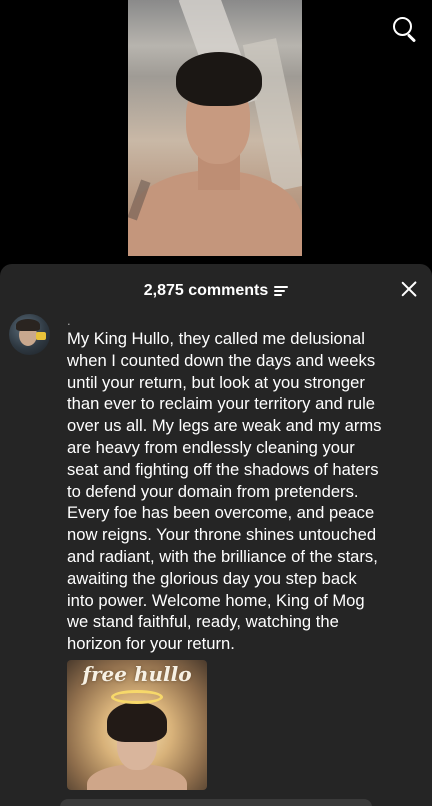 The height and width of the screenshot is (806, 432). I want to click on comments-header: 2,875 comments, so click(216, 290).